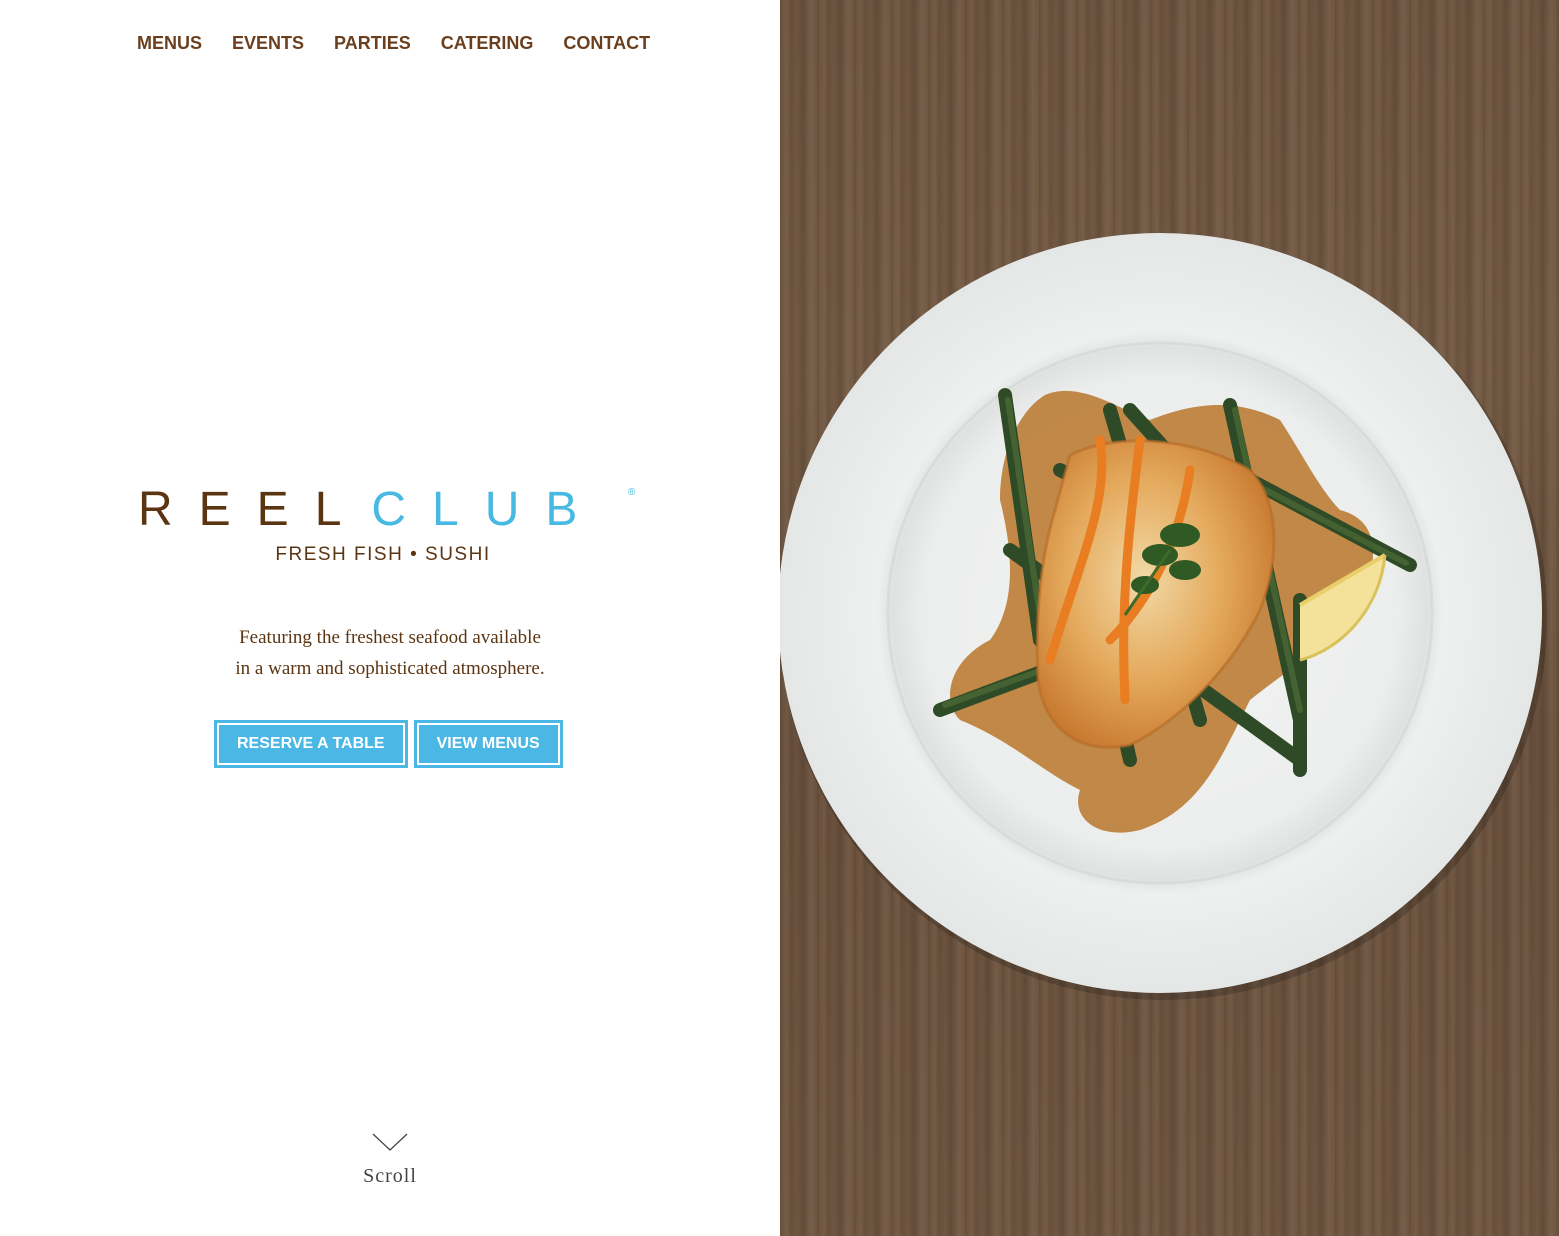 The height and width of the screenshot is (1236, 1559). What do you see at coordinates (487, 509) in the screenshot?
I see `logo-word-club: CLUB` at bounding box center [487, 509].